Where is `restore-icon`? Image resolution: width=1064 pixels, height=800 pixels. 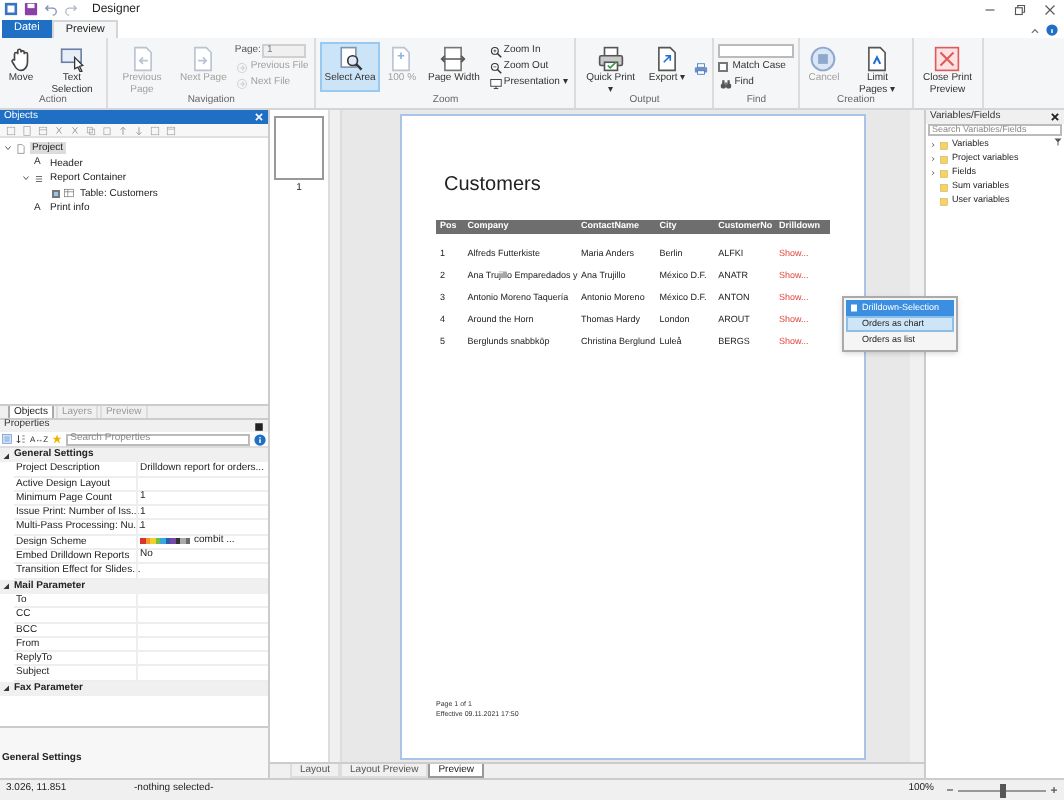
restore-icon is located at coordinates (1020, 9).